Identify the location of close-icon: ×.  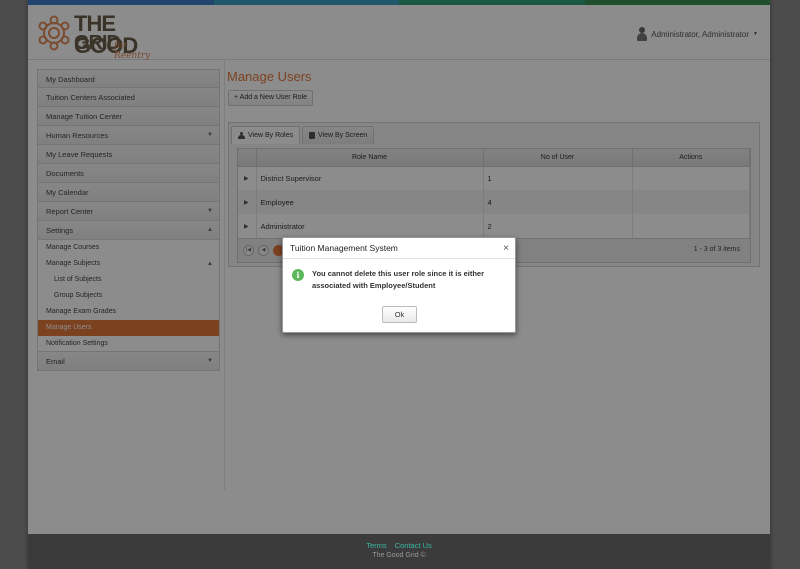
(506, 248).